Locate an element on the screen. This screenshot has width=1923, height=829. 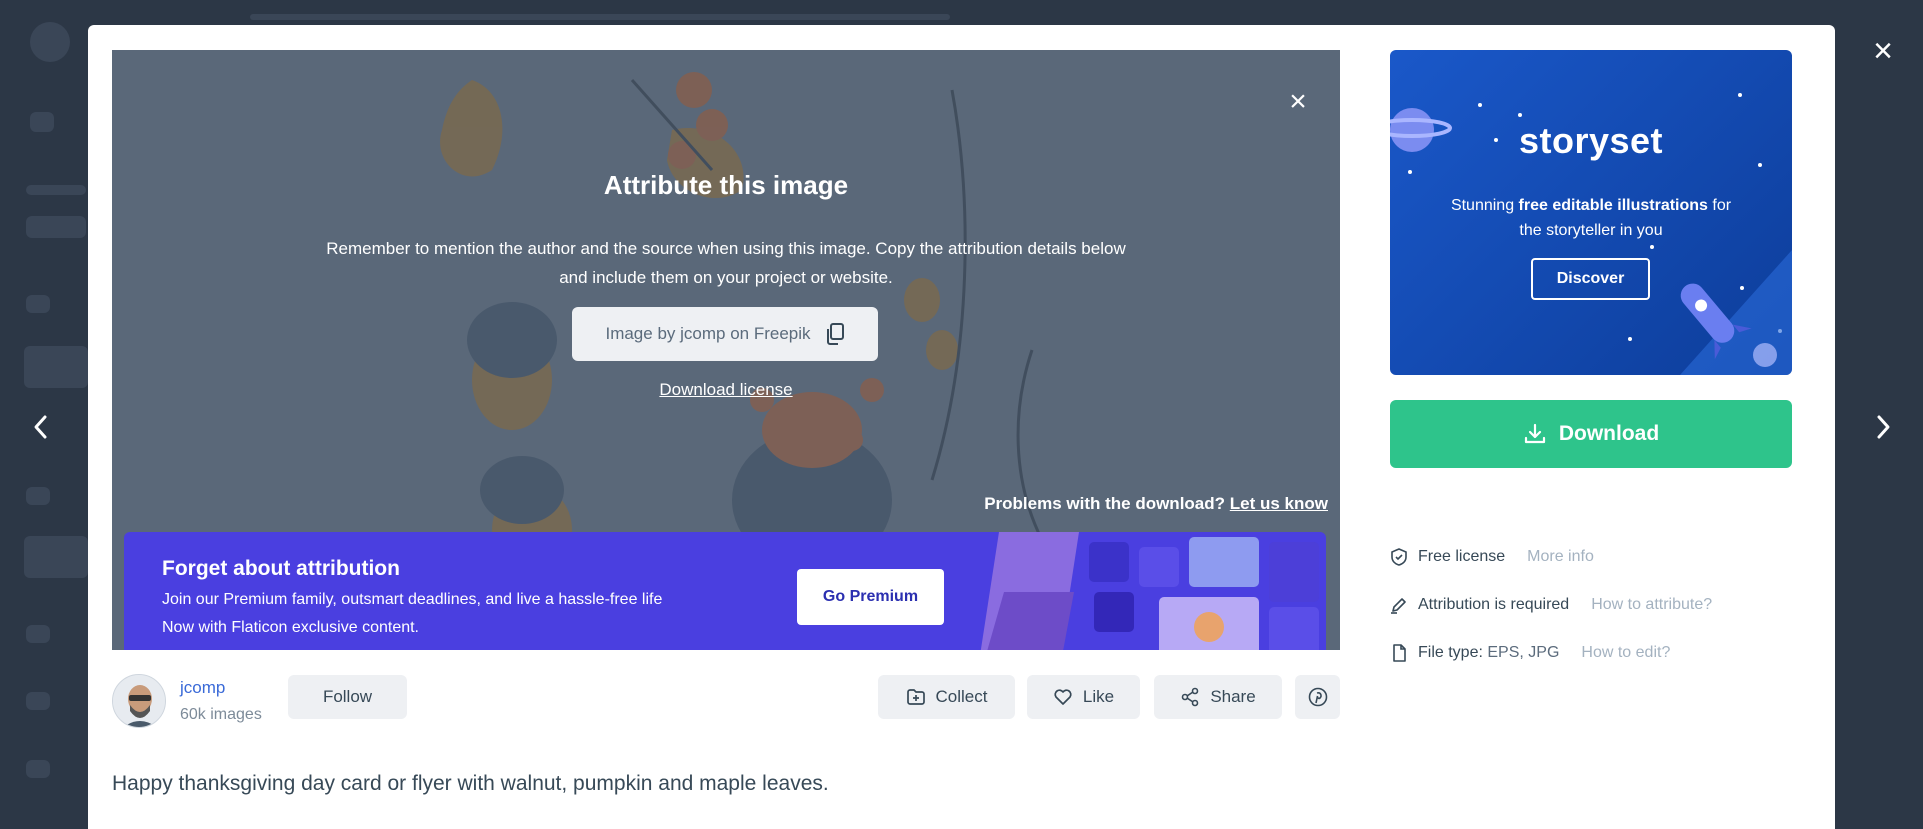
filetype-label: File type: EPS, JPG is located at coordinates (1488, 653).